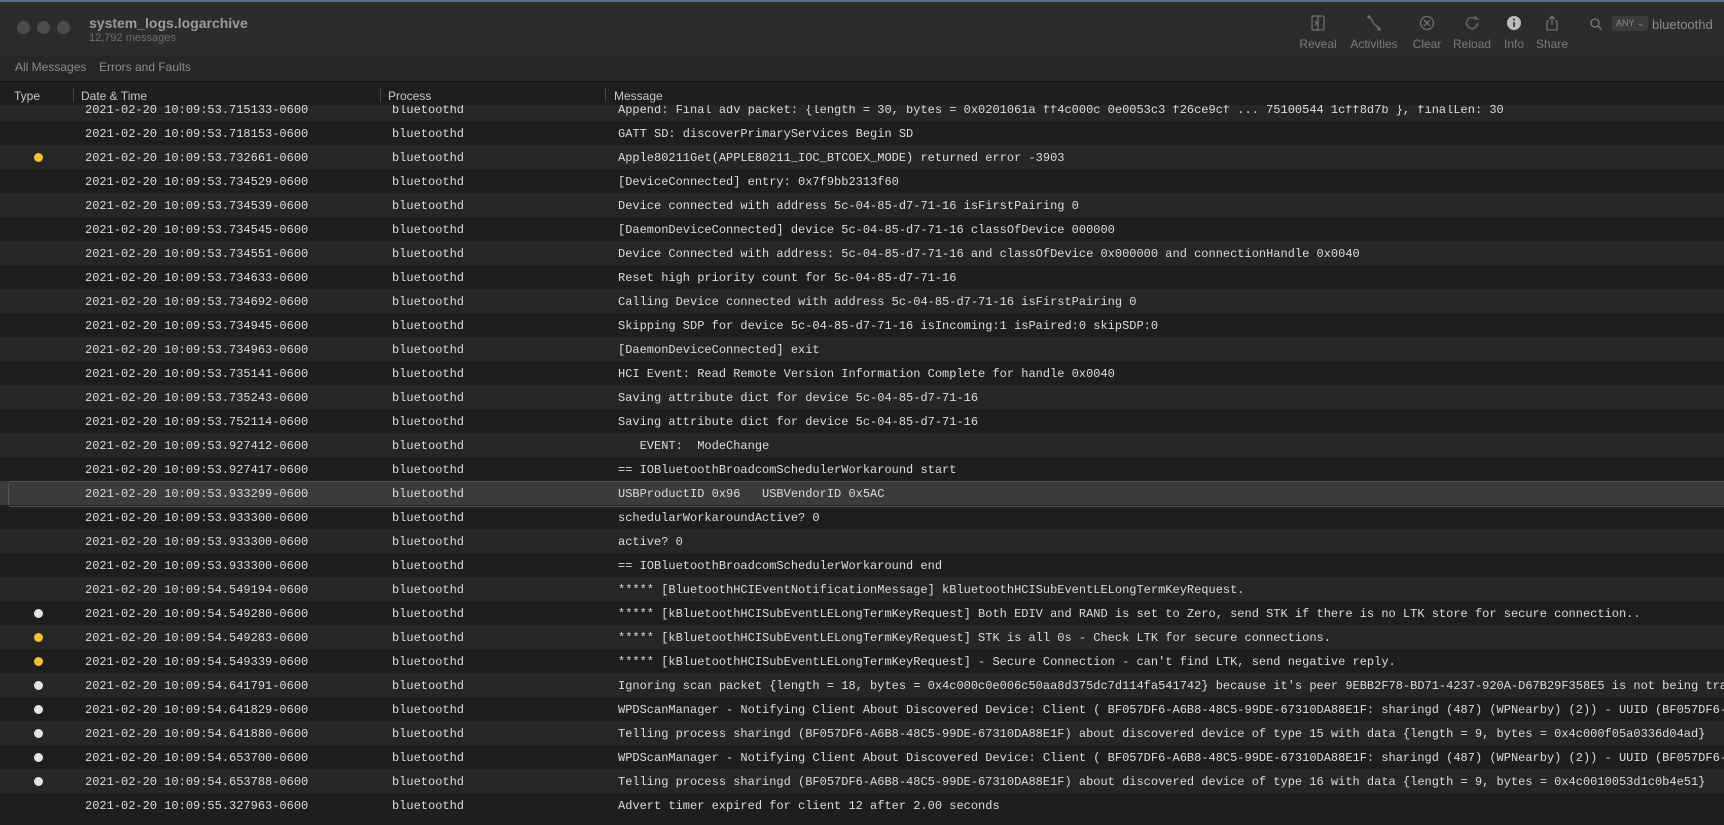 This screenshot has height=825, width=1724. Describe the element at coordinates (1640, 23) in the screenshot. I see `chevron-down-icon: ⌄` at that location.